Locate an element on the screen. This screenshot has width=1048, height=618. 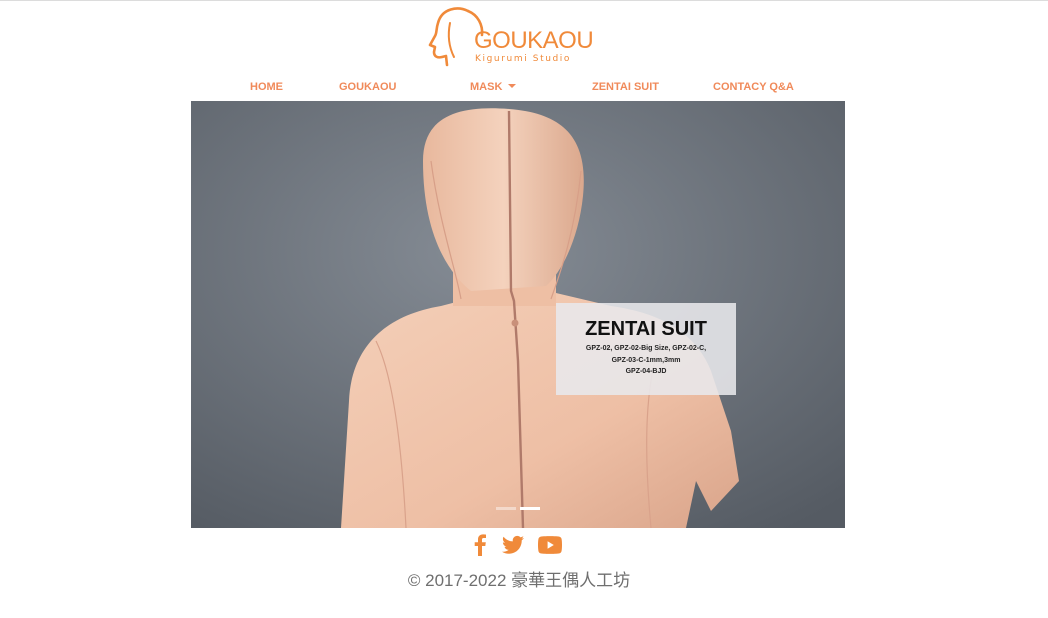
caption-line: GPZ-02, GPZ-02-Big Size, GPZ-02-C, is located at coordinates (646, 348).